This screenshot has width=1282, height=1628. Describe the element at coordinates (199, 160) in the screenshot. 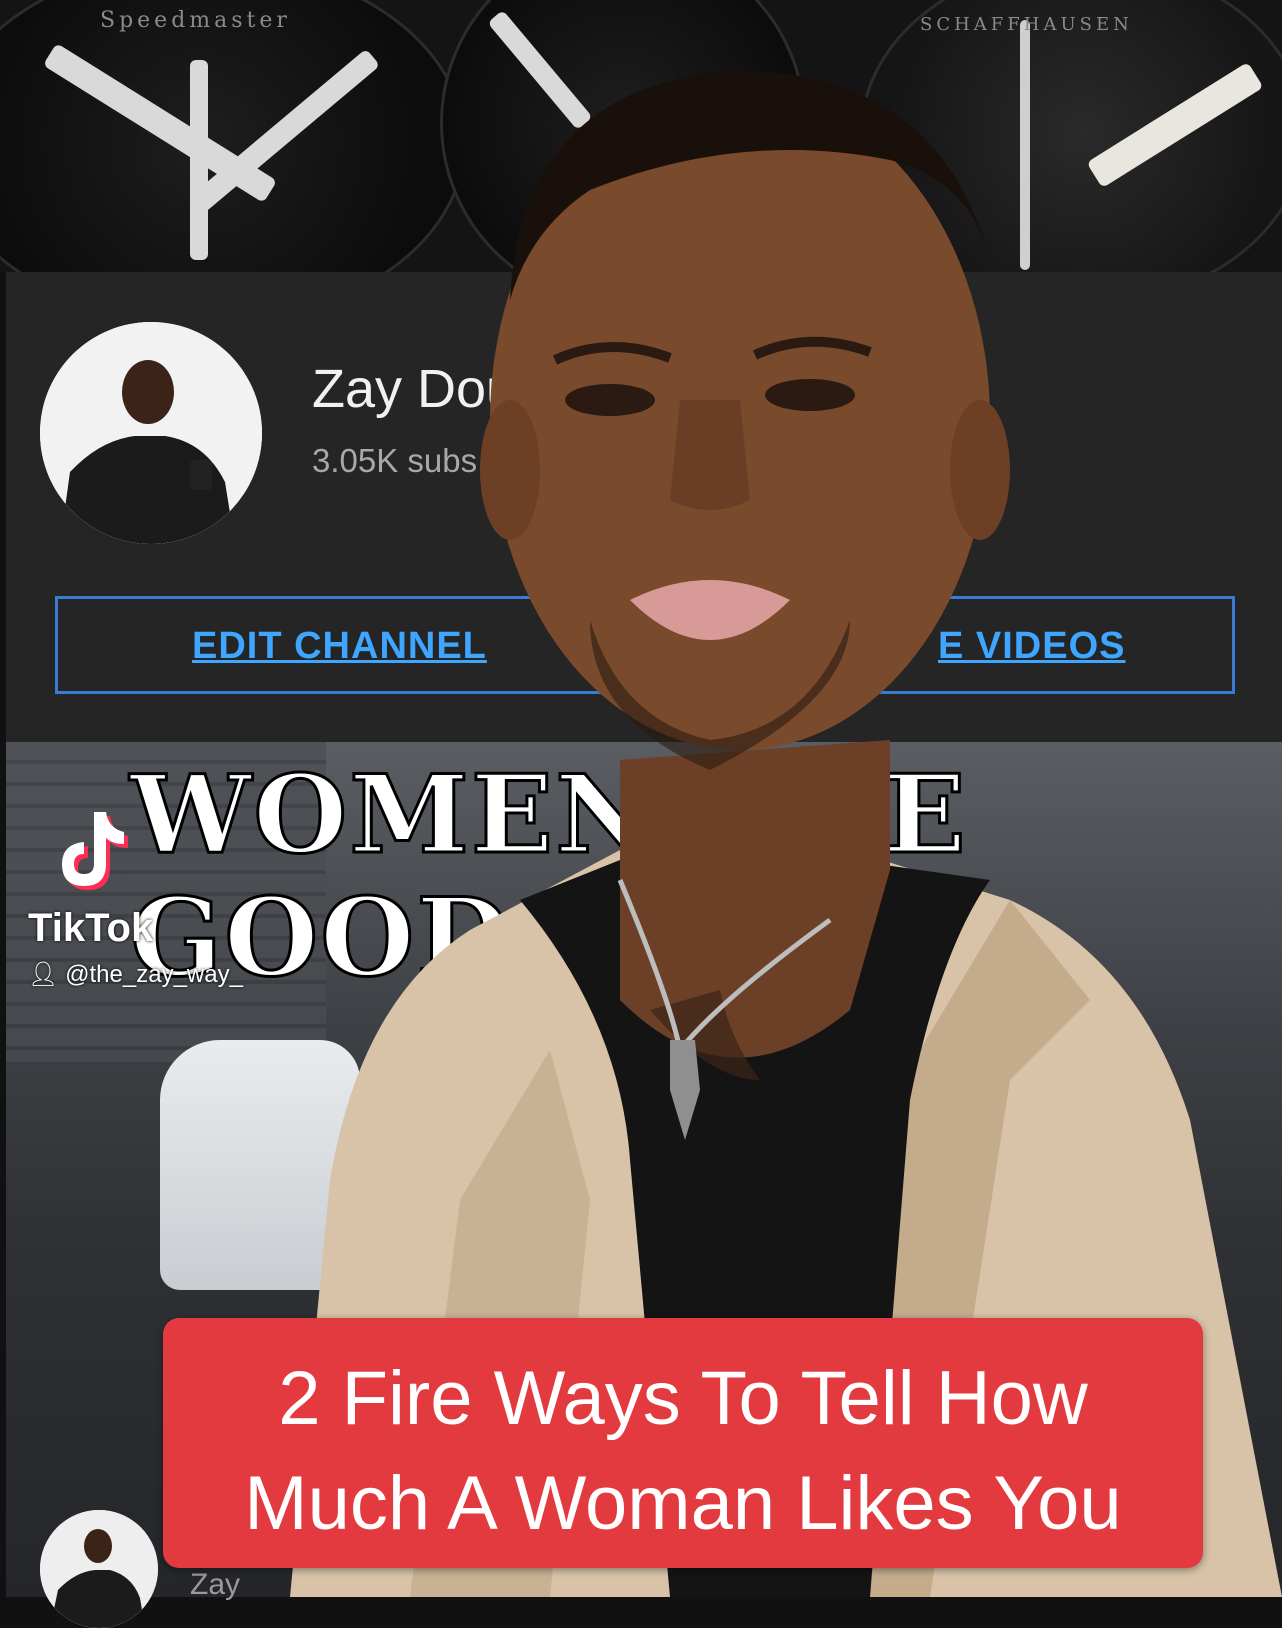

I see `watch-hand` at that location.